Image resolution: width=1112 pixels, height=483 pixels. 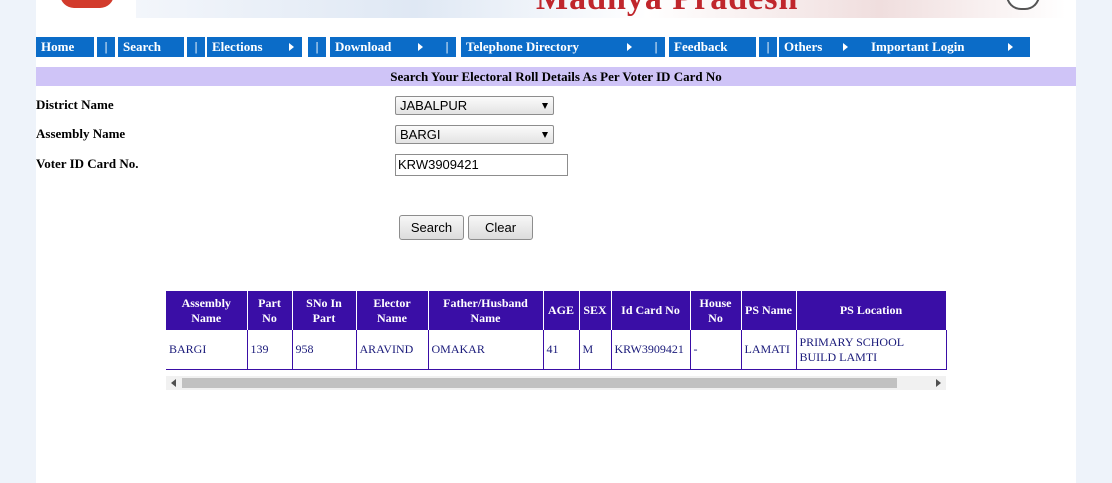 I want to click on nav-search: Search, so click(x=151, y=47).